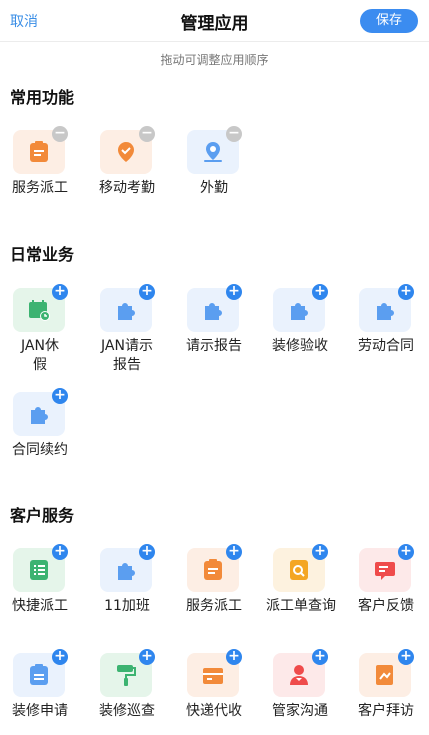 The height and width of the screenshot is (735, 429). Describe the element at coordinates (127, 355) in the screenshot. I see `app-label: JAN请示报告` at that location.